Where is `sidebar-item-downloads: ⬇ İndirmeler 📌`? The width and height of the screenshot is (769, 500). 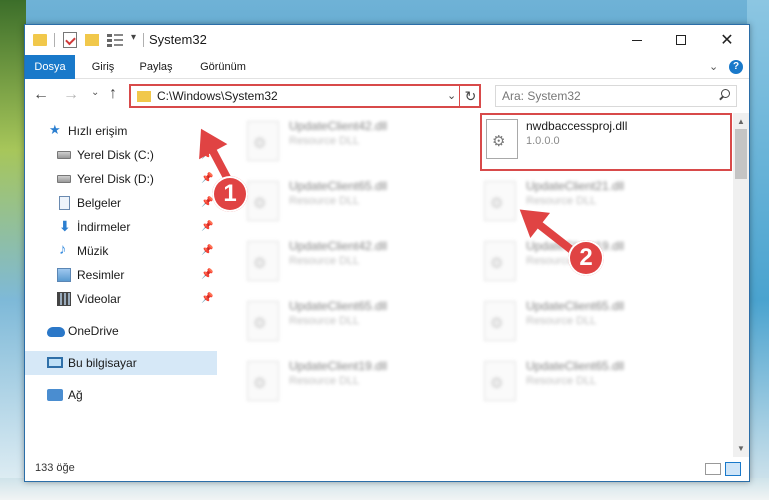 sidebar-item-downloads: ⬇ İndirmeler 📌 is located at coordinates (121, 227).